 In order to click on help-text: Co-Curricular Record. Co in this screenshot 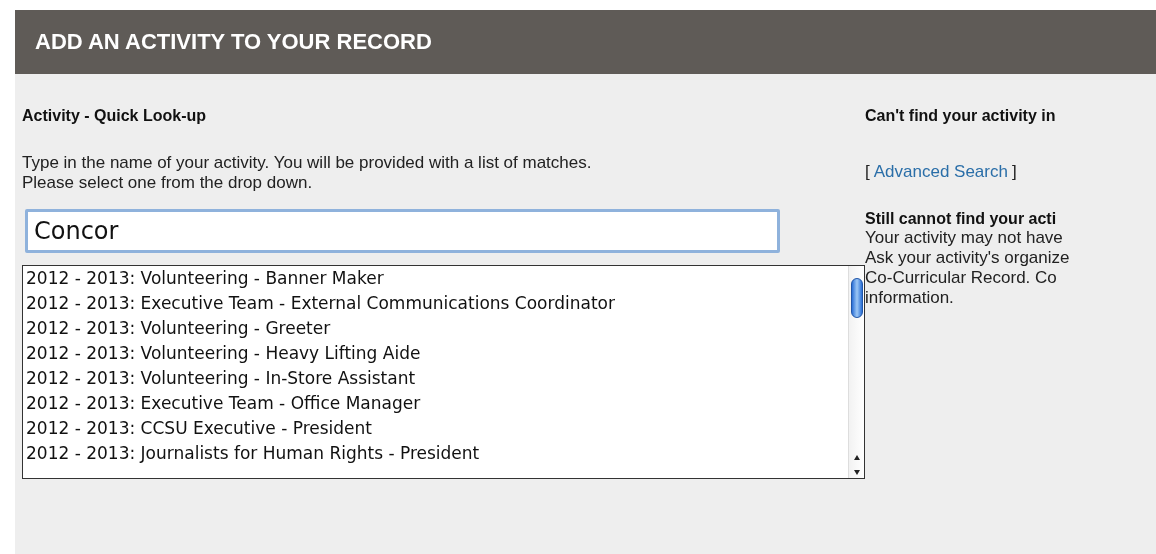, I will do `click(961, 278)`.